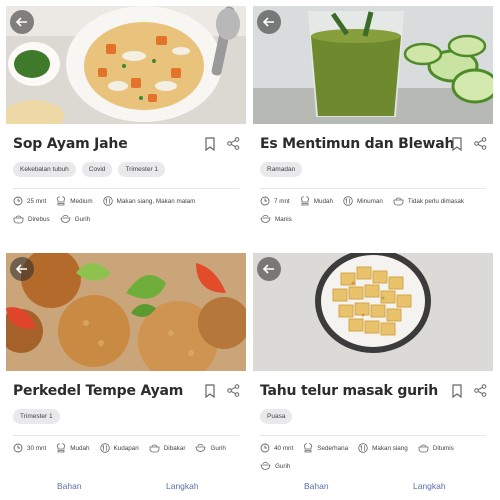  What do you see at coordinates (428, 201) in the screenshot?
I see `meta-method: Tidak perlu dimasak` at bounding box center [428, 201].